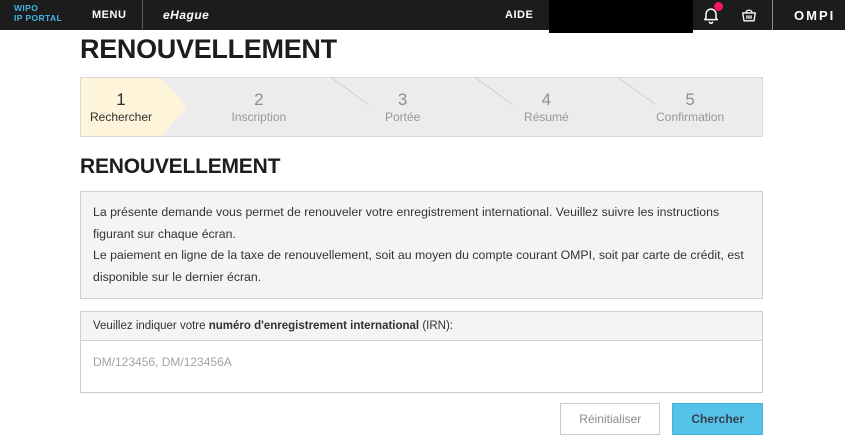  What do you see at coordinates (749, 15) in the screenshot?
I see `basket-button` at bounding box center [749, 15].